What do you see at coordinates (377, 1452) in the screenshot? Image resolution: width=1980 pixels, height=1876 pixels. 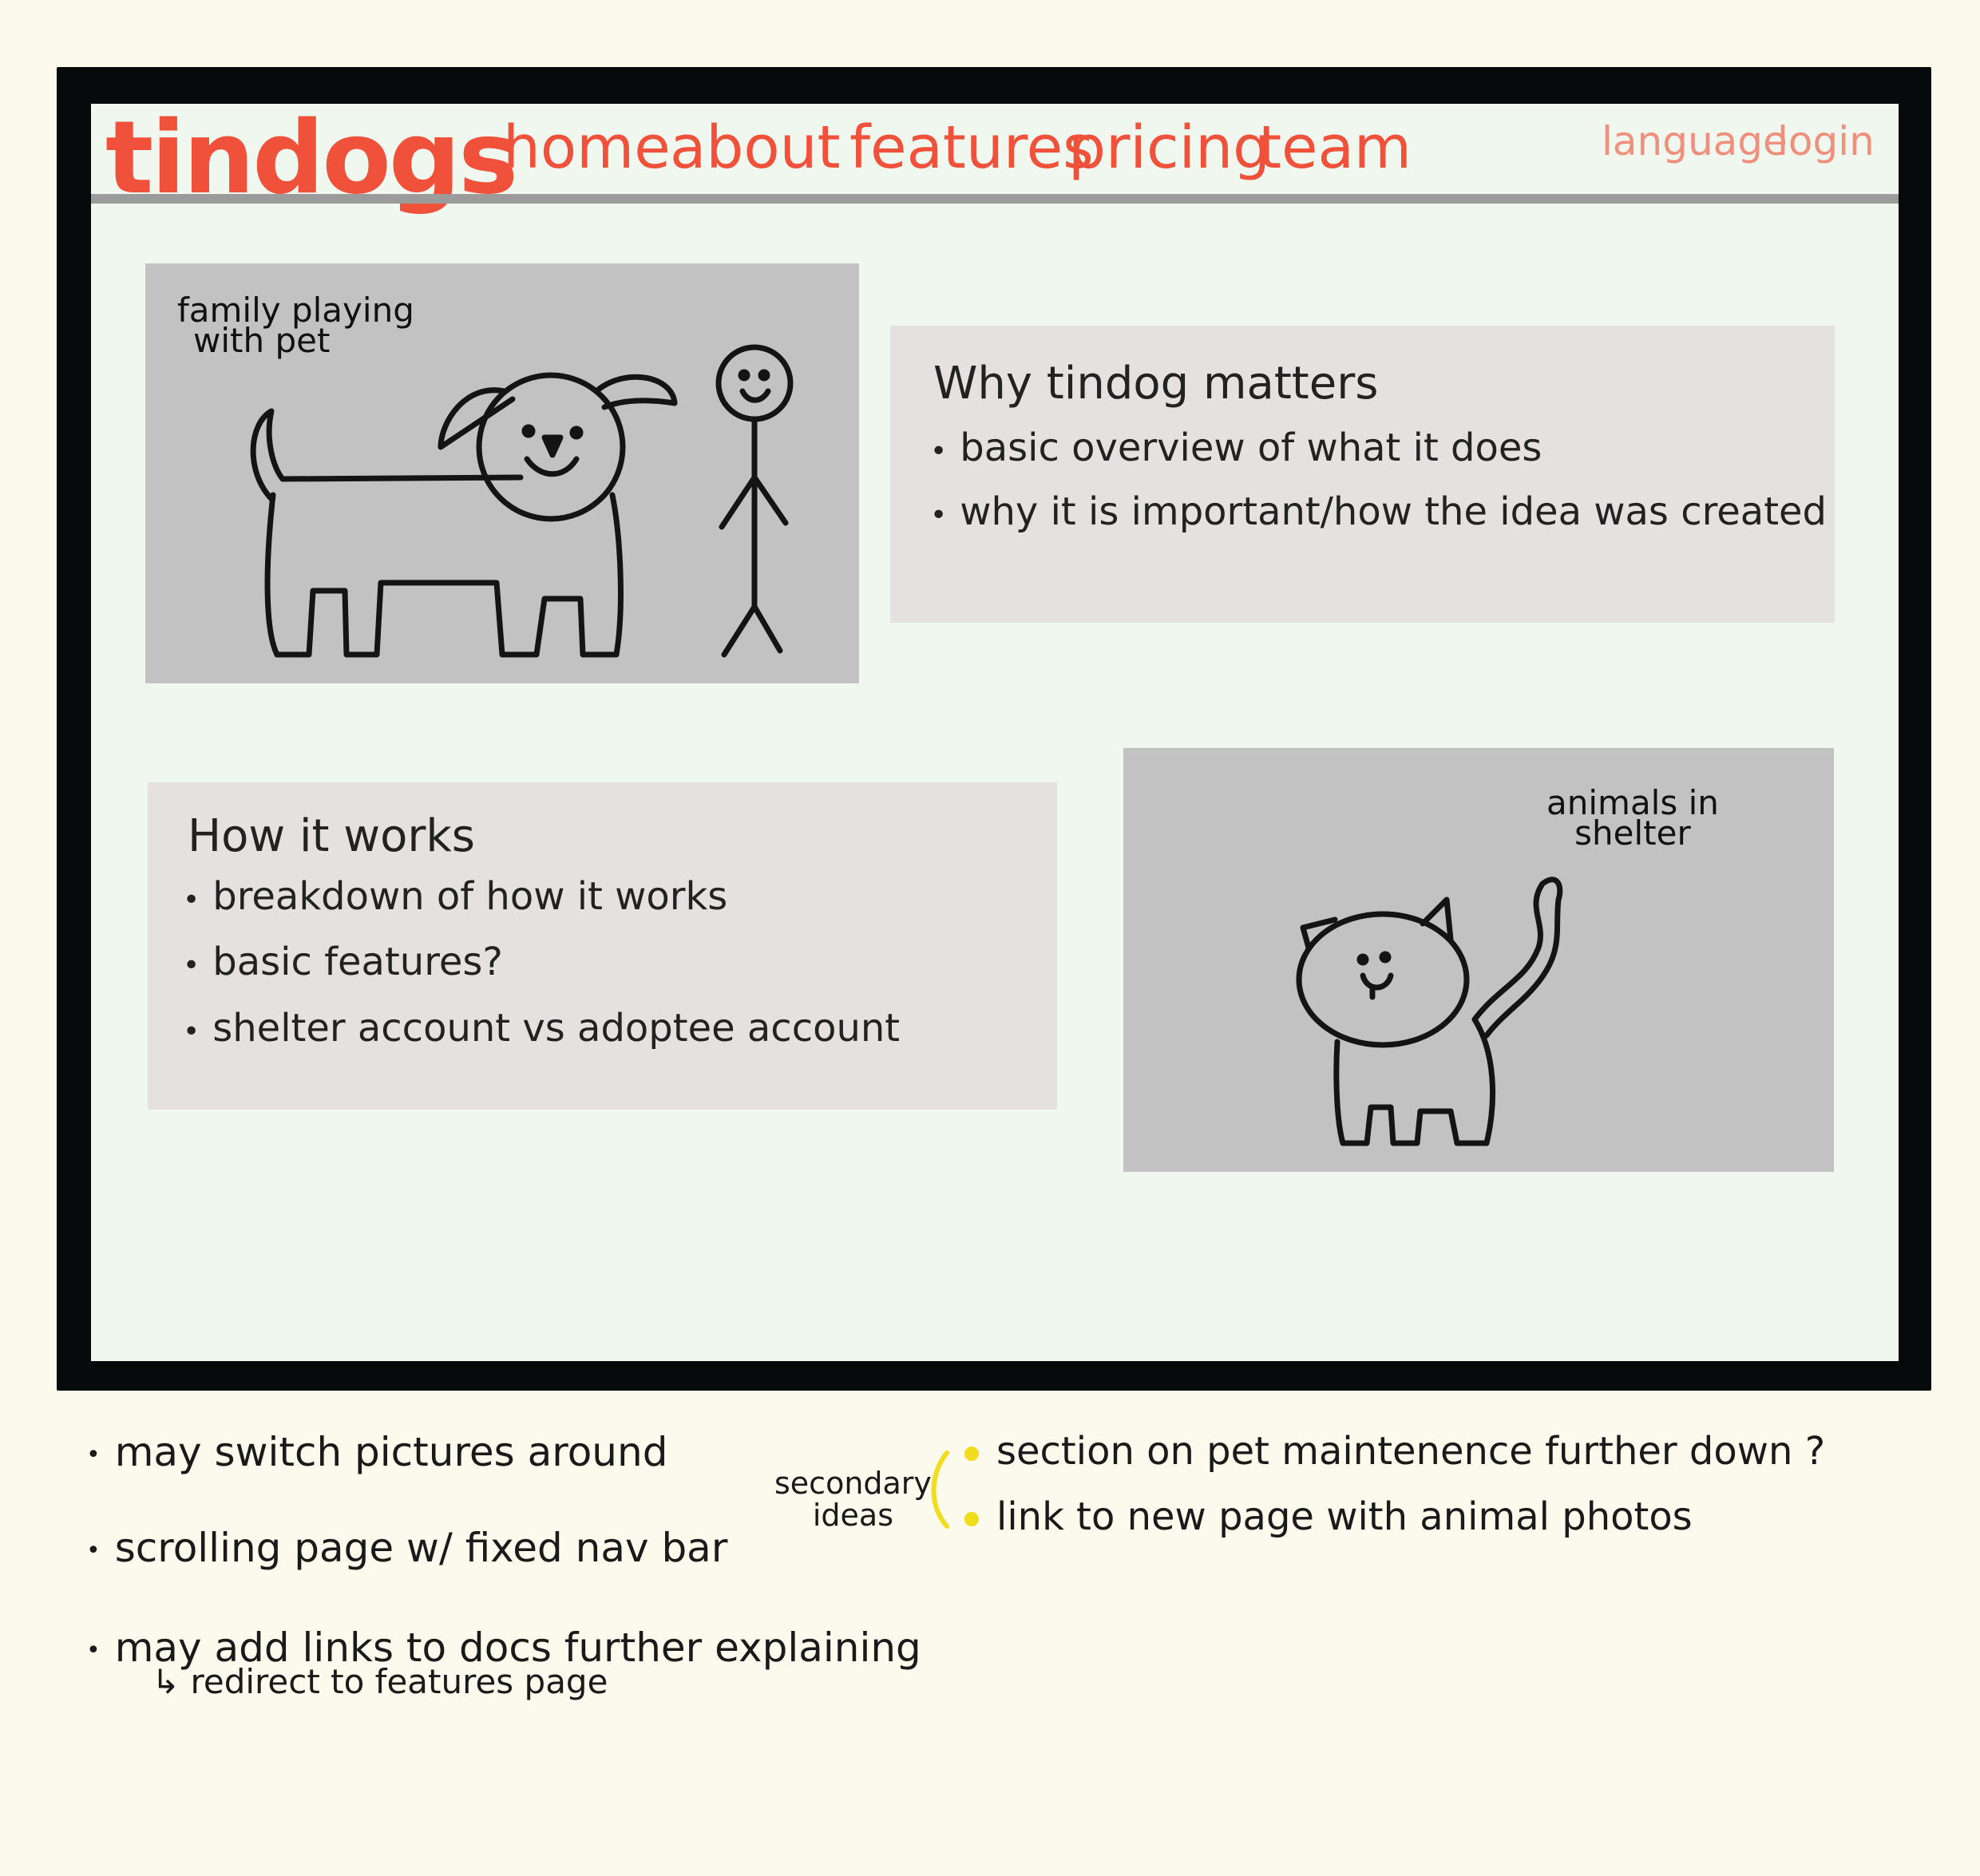 I see `note-item: may switch pictures around` at bounding box center [377, 1452].